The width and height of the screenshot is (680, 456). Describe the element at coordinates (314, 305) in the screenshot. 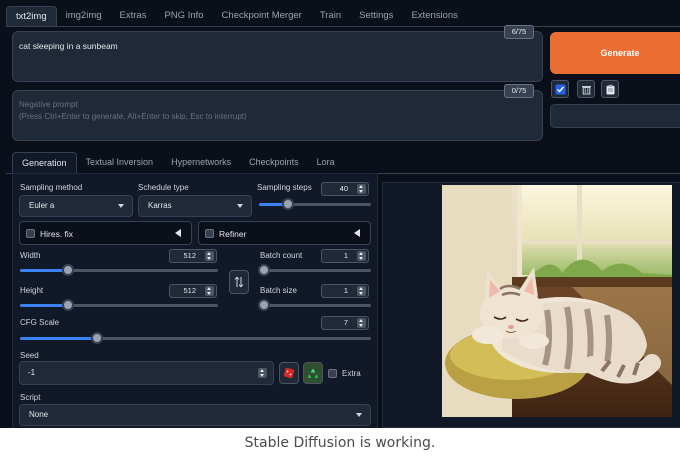

I see `batch-size-slider` at that location.